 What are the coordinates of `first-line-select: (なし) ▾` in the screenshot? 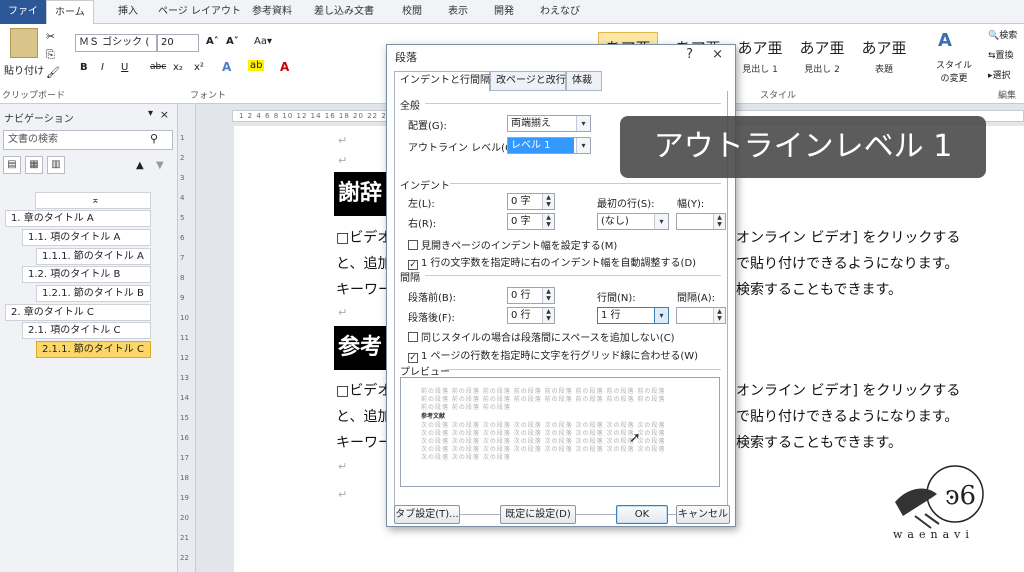 It's located at (633, 221).